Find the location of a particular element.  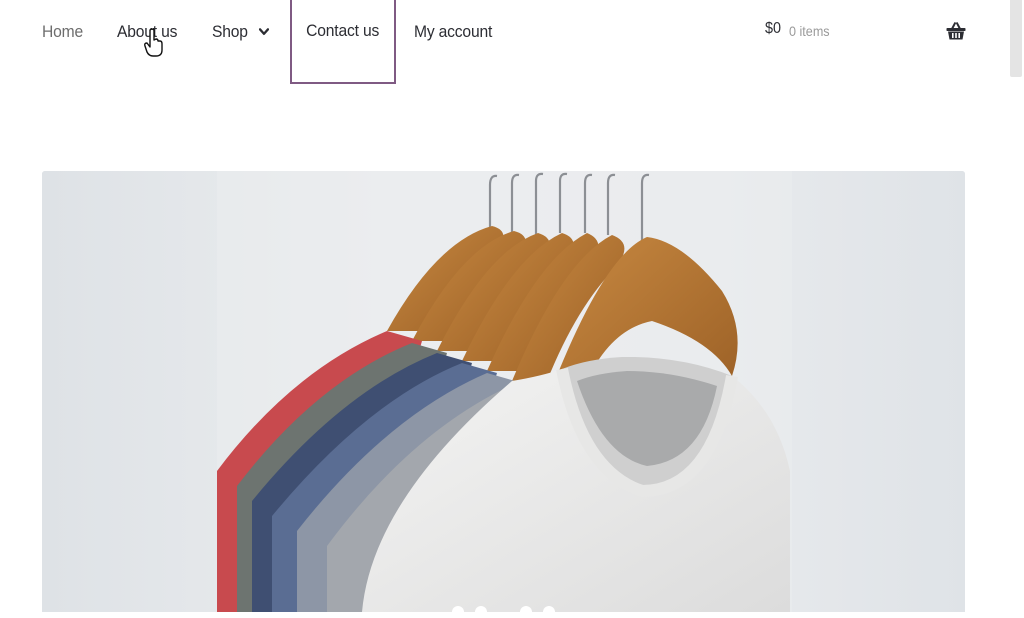

nav-item-shop-label: Shop is located at coordinates (230, 31).